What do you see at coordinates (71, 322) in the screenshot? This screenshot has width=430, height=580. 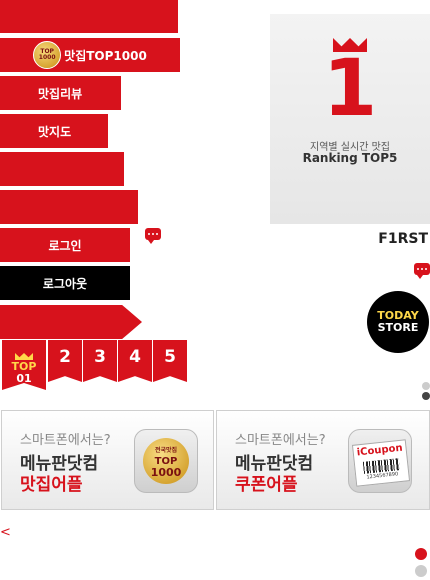 I see `arrow-bar` at bounding box center [71, 322].